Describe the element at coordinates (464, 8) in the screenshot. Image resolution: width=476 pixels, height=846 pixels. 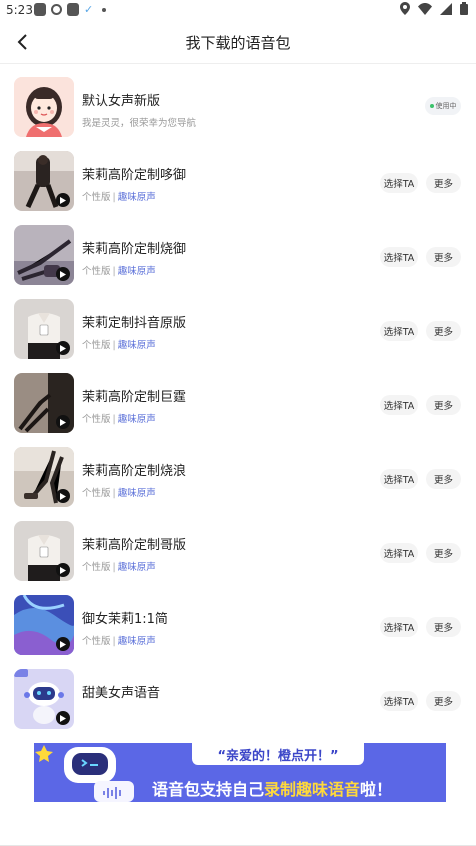
I see `battery-icon` at that location.